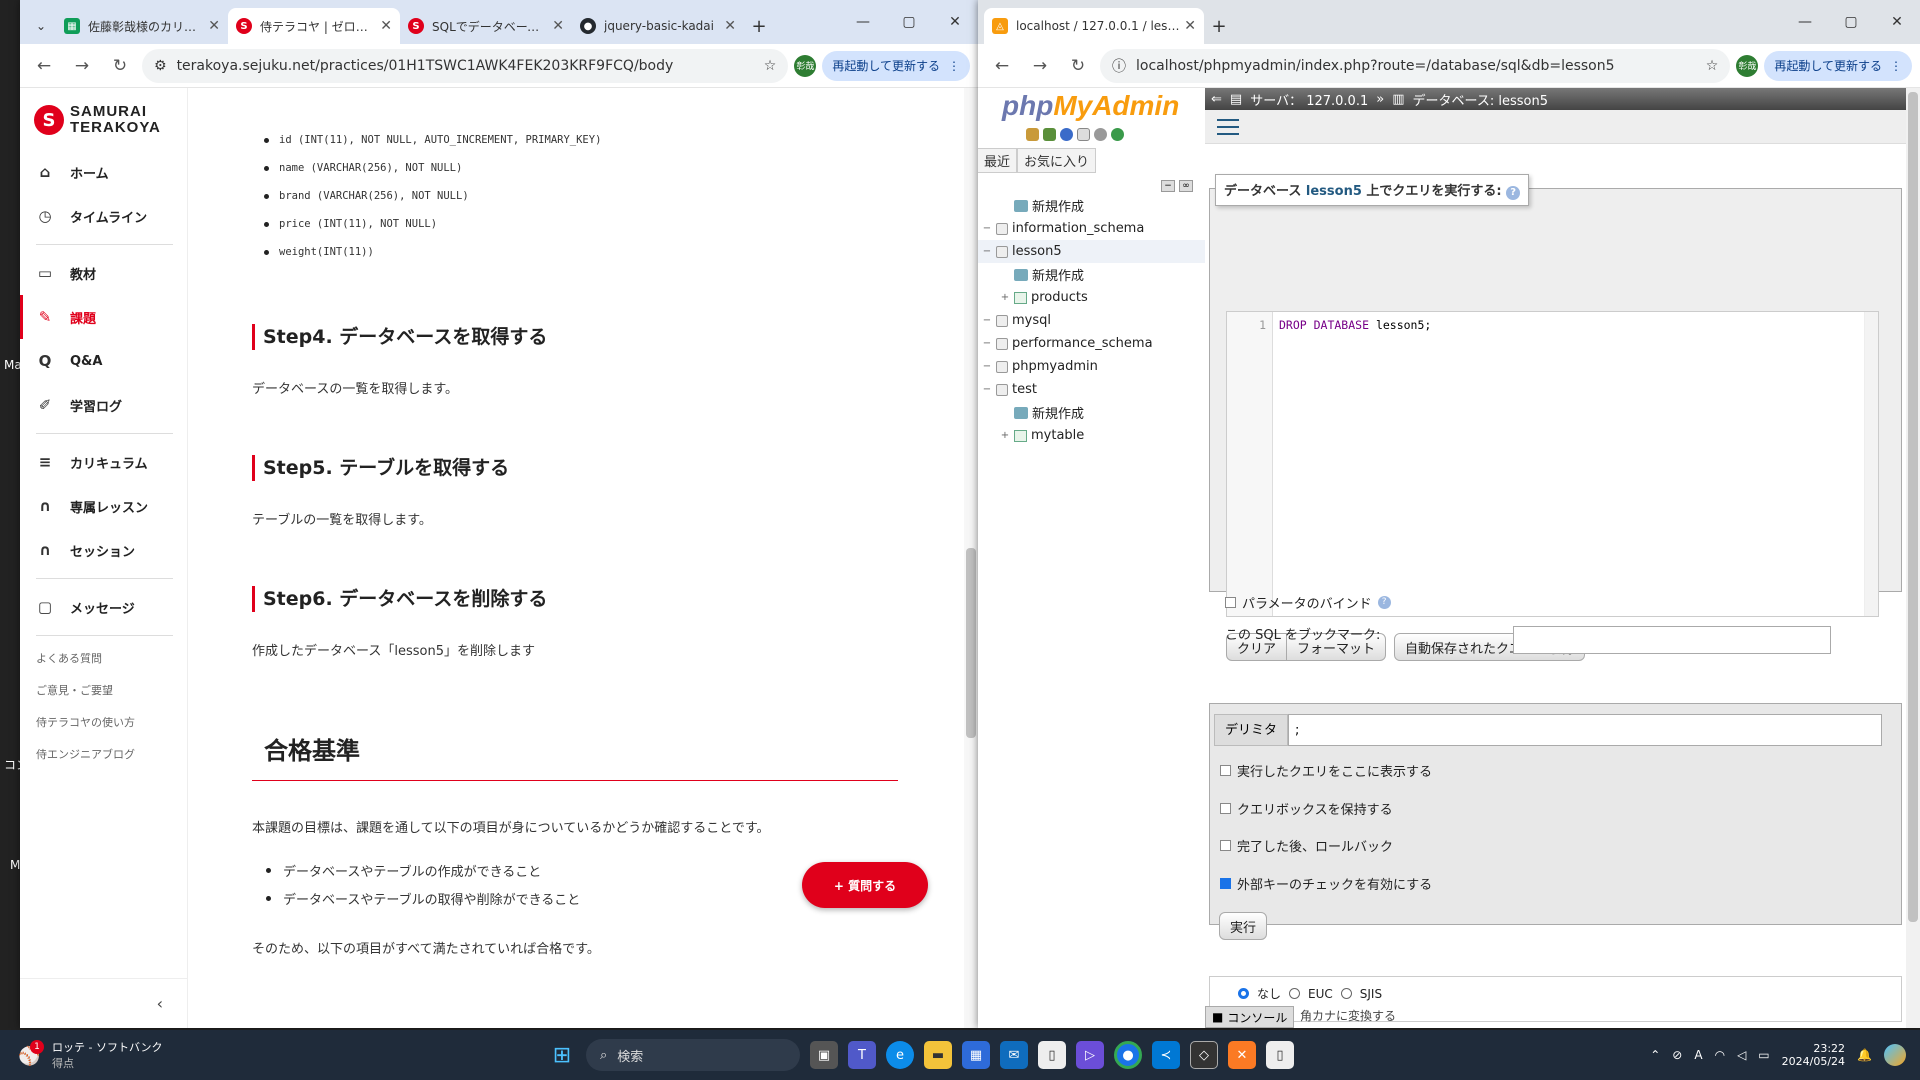  What do you see at coordinates (103, 1003) in the screenshot?
I see `collapse-sidebar-button: ‹` at bounding box center [103, 1003].